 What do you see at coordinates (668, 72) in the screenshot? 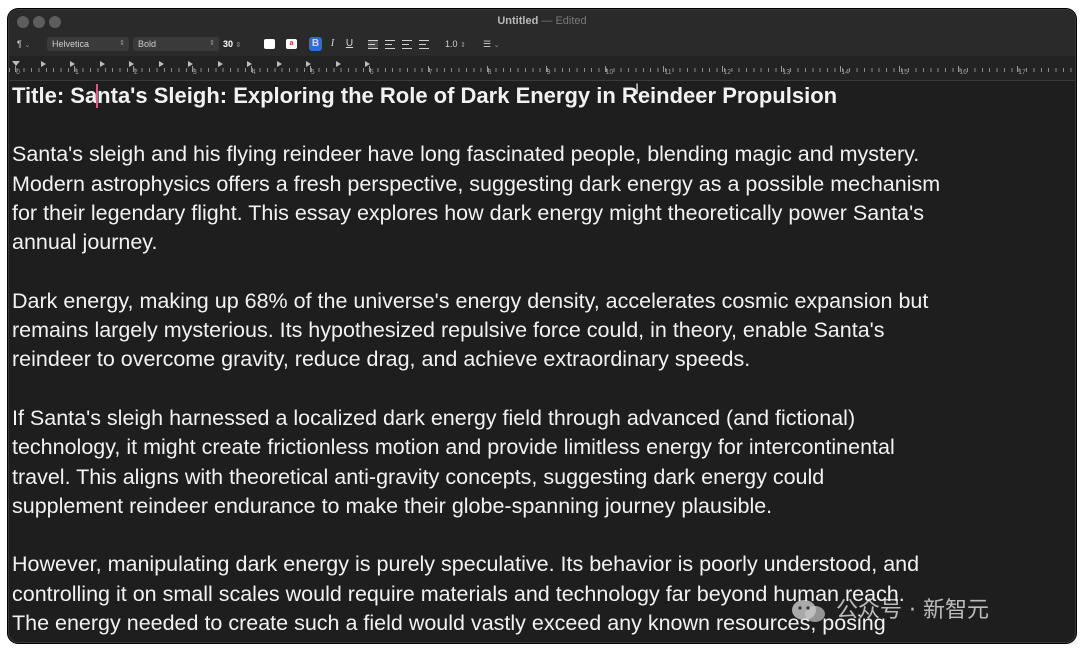
I see `ruler-label: 11` at bounding box center [668, 72].